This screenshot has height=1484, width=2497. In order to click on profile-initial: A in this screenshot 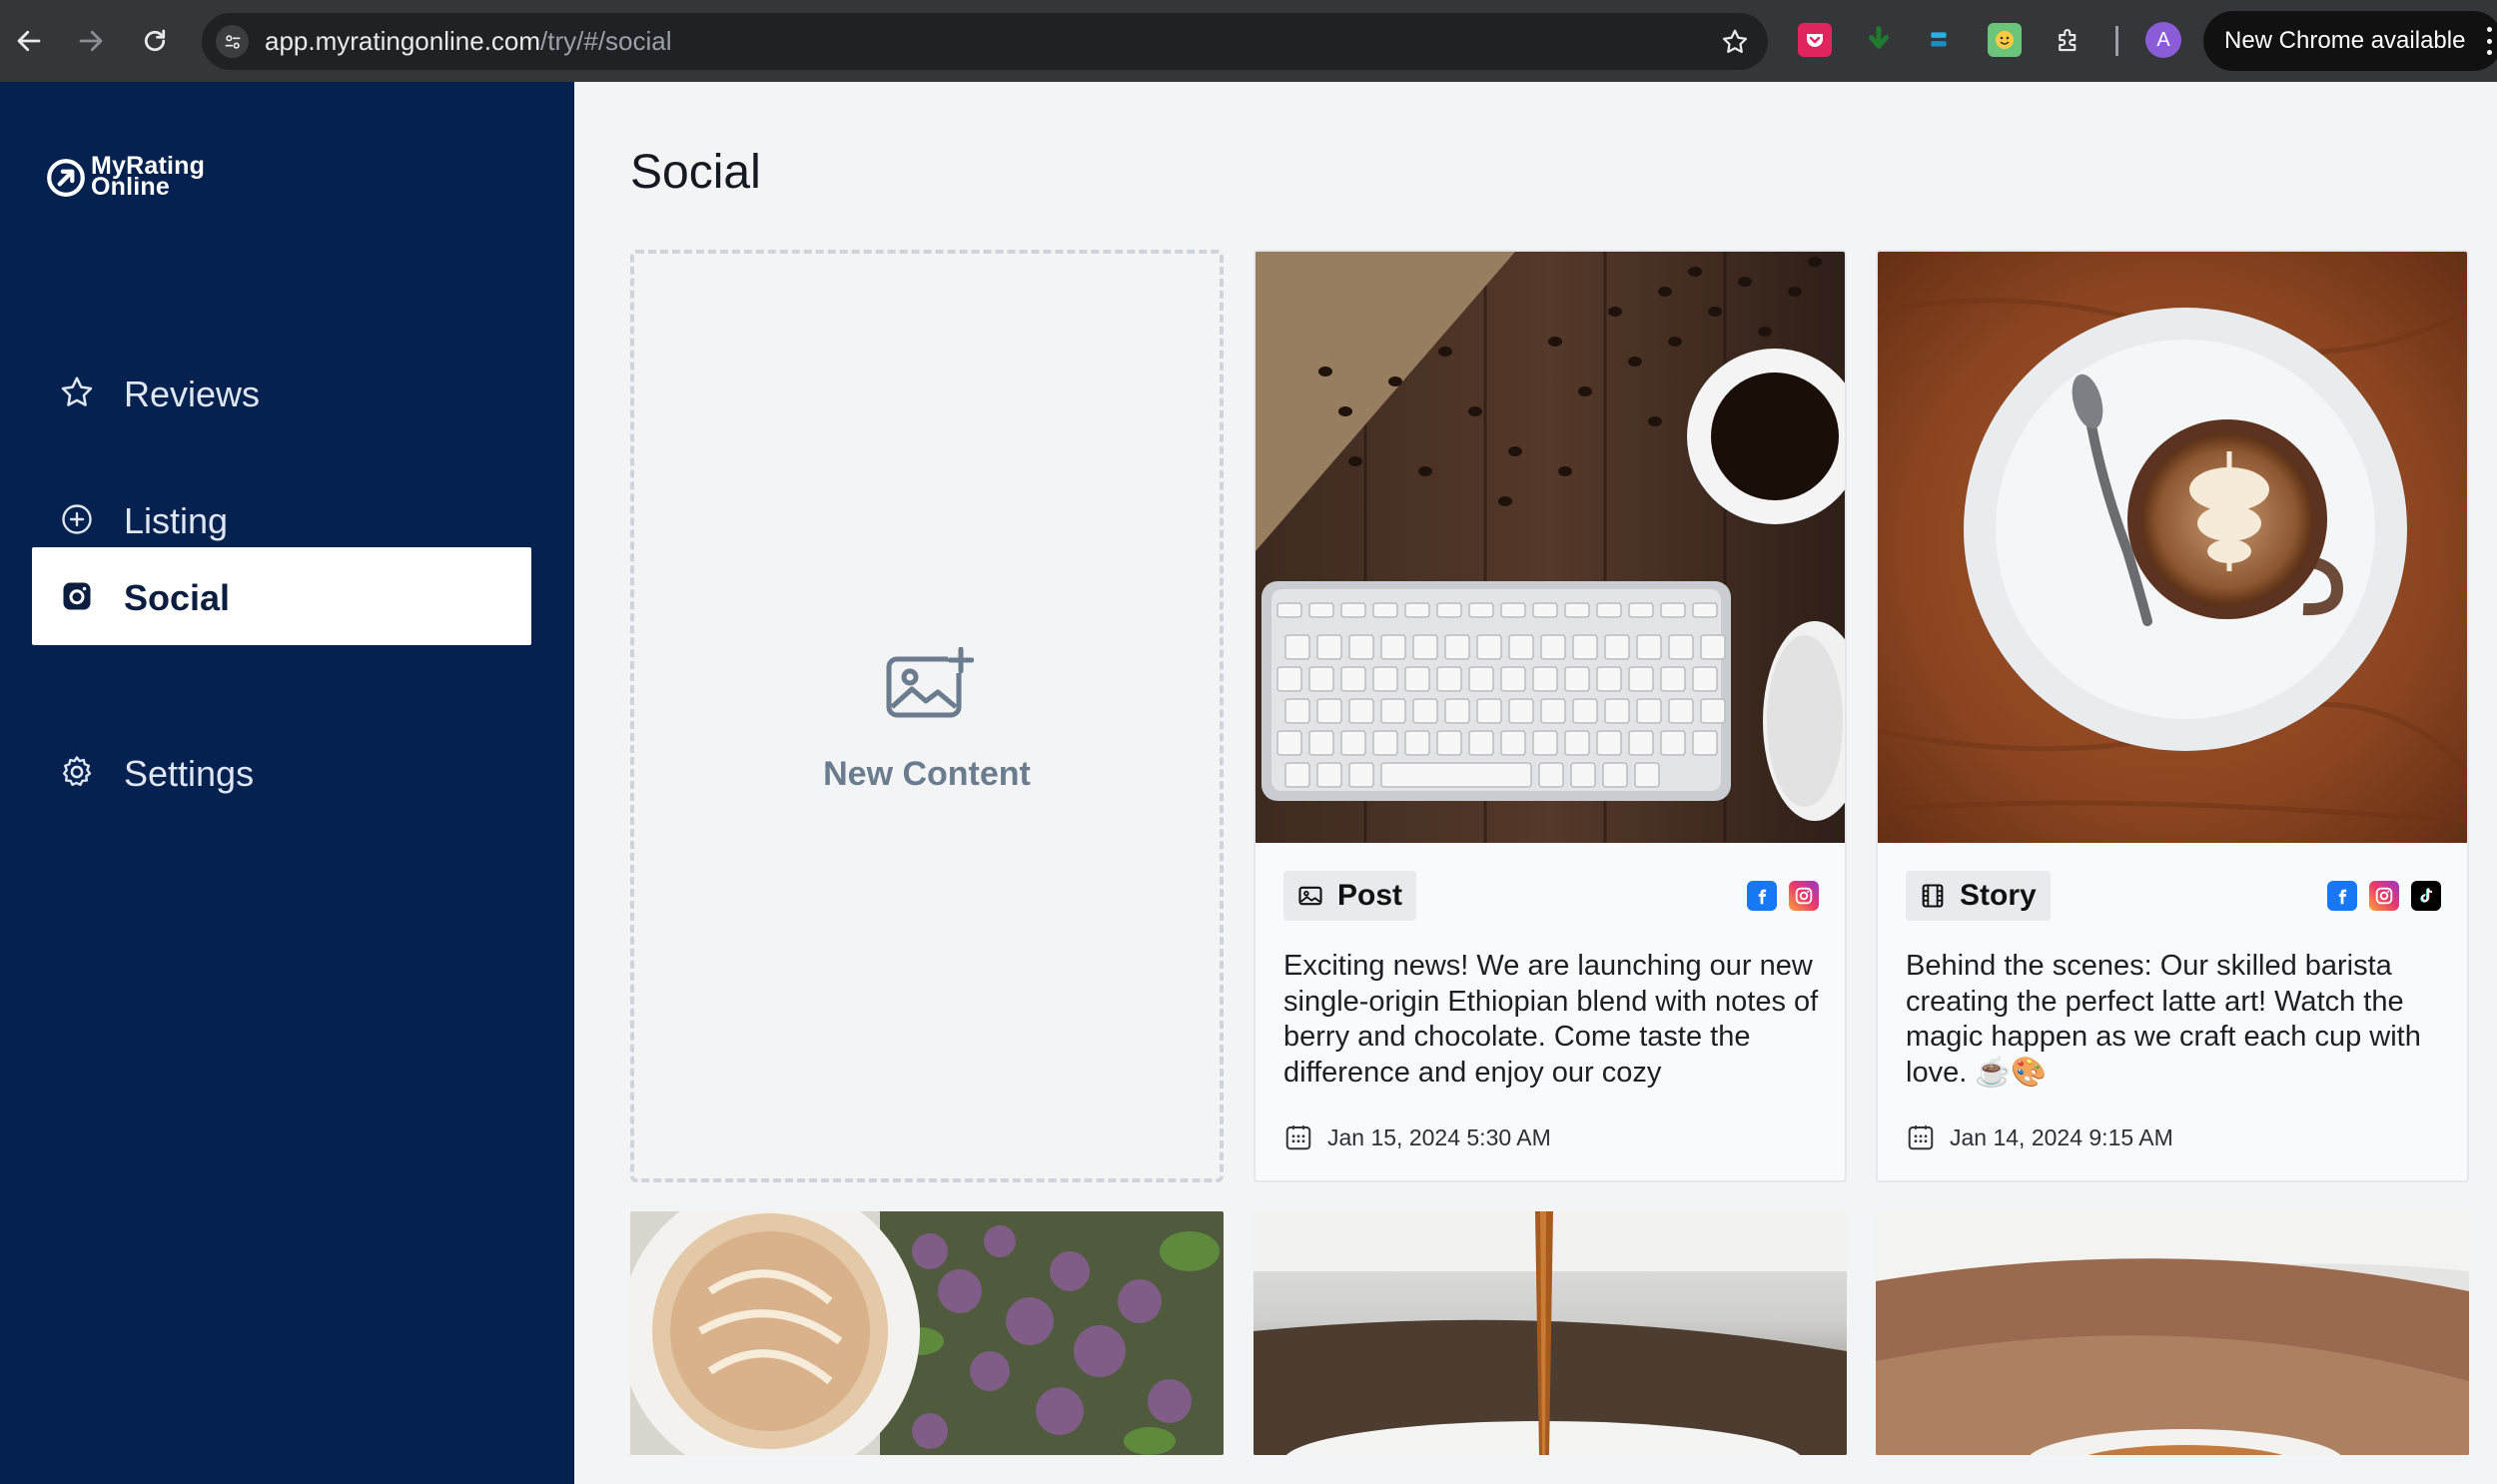, I will do `click(2163, 39)`.